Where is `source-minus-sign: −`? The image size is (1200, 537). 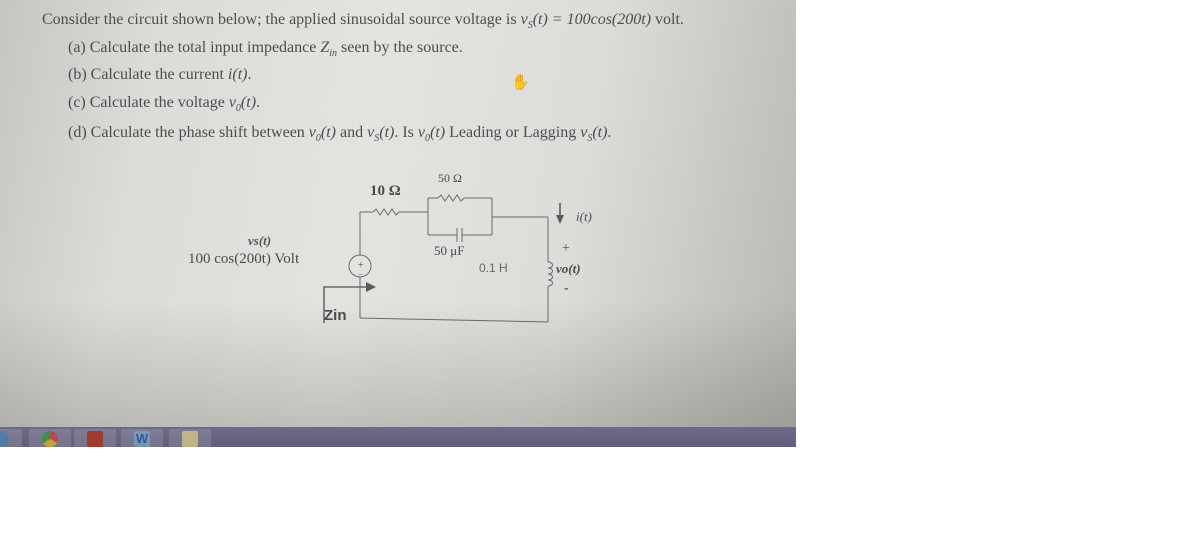 source-minus-sign: − is located at coordinates (361, 274).